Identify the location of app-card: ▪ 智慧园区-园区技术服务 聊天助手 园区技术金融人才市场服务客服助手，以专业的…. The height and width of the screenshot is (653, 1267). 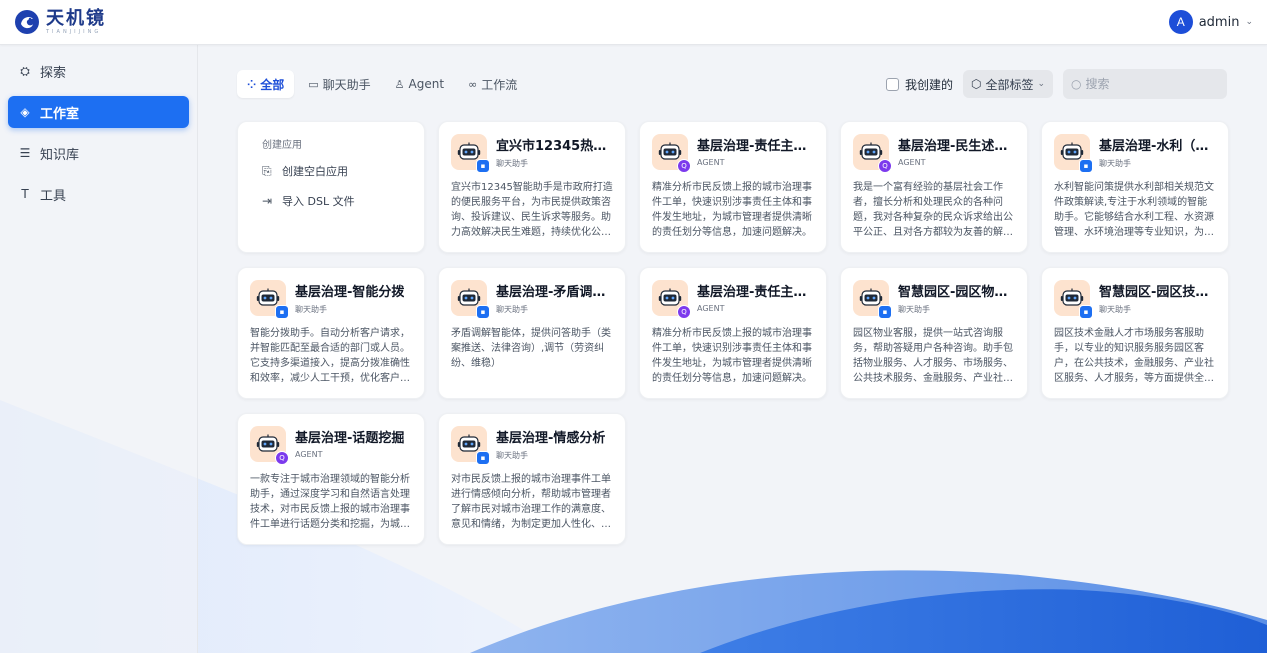
(1135, 333).